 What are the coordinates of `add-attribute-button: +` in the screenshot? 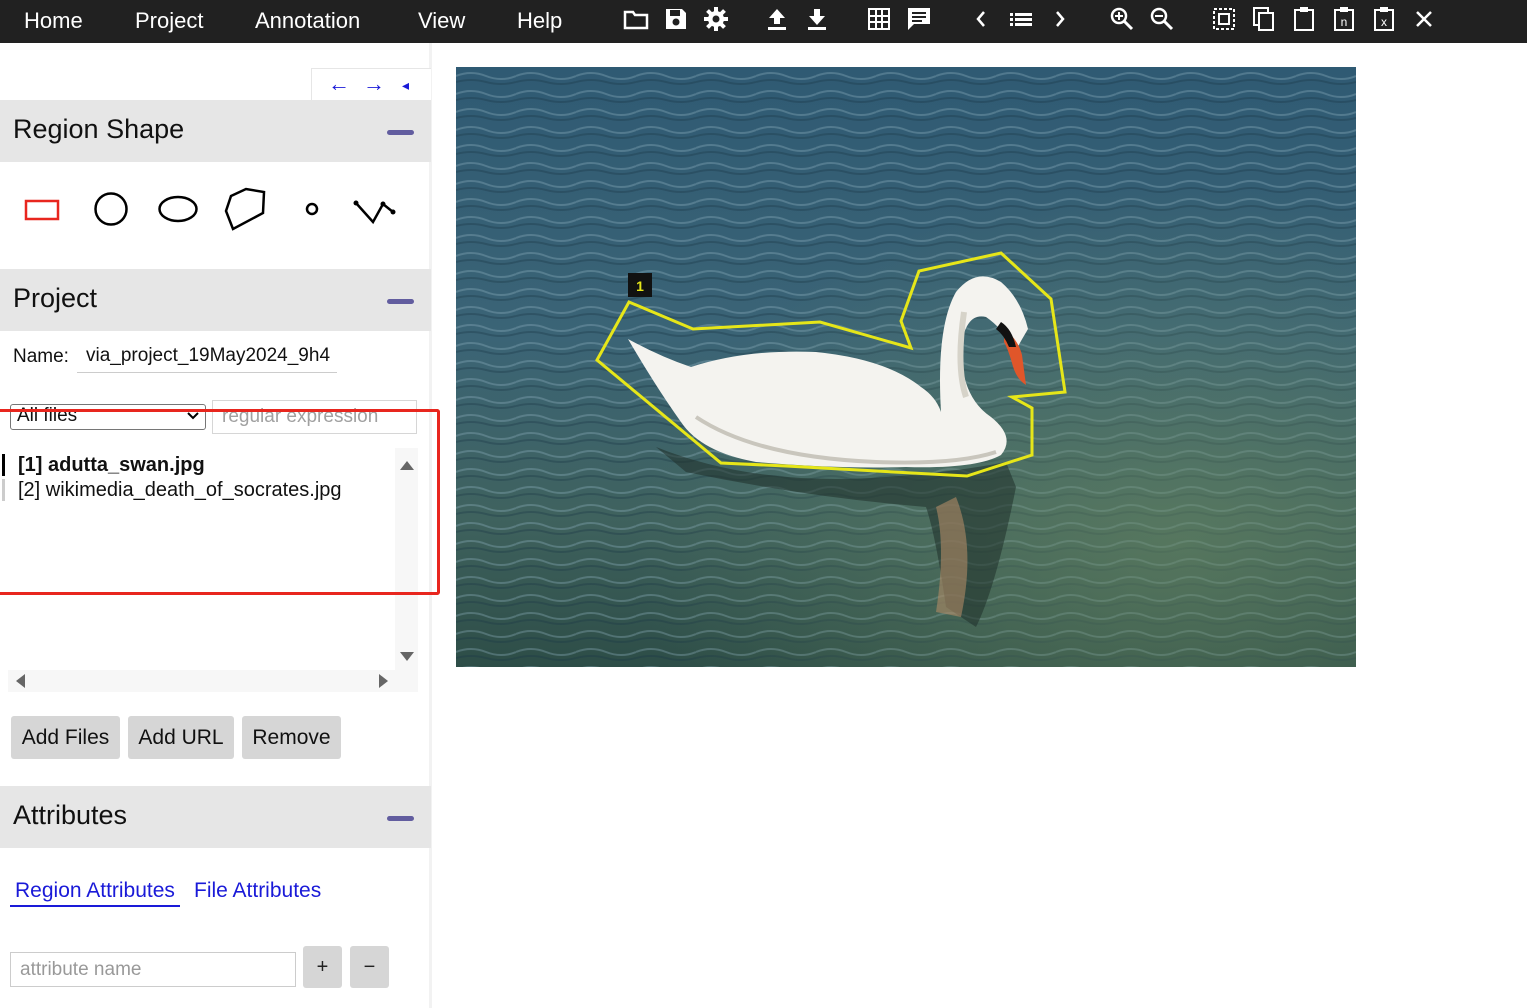 It's located at (322, 967).